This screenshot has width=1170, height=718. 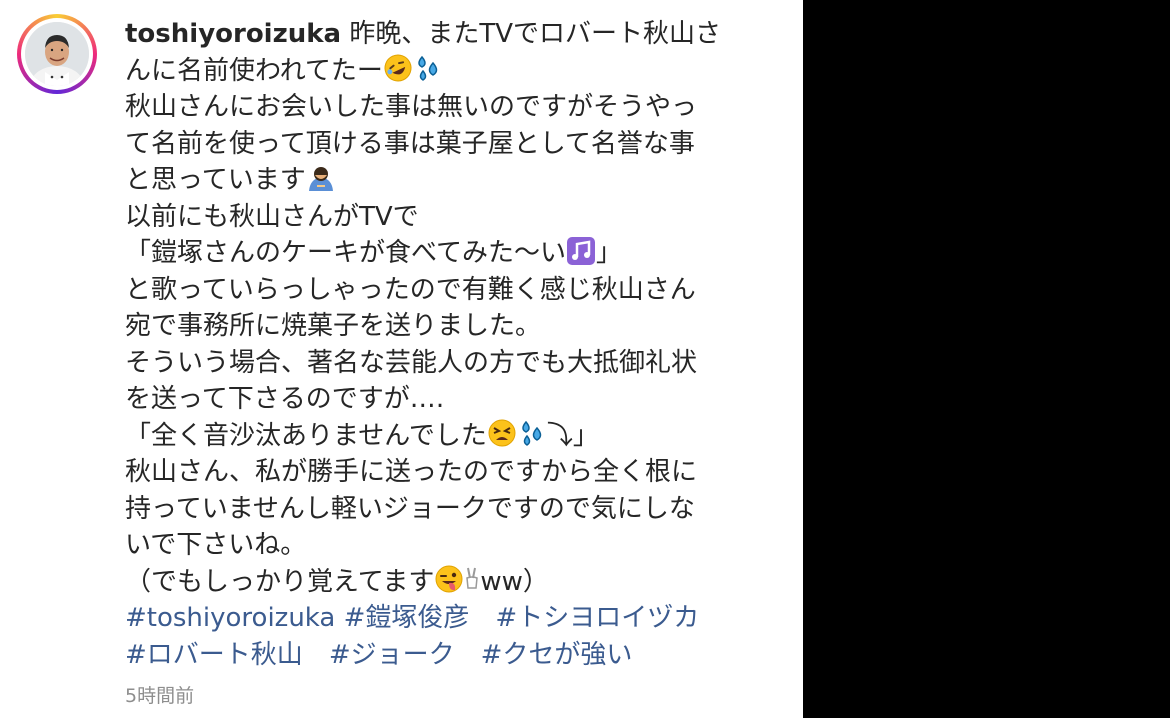 I want to click on chef-portrait-icon, so click(x=57, y=54).